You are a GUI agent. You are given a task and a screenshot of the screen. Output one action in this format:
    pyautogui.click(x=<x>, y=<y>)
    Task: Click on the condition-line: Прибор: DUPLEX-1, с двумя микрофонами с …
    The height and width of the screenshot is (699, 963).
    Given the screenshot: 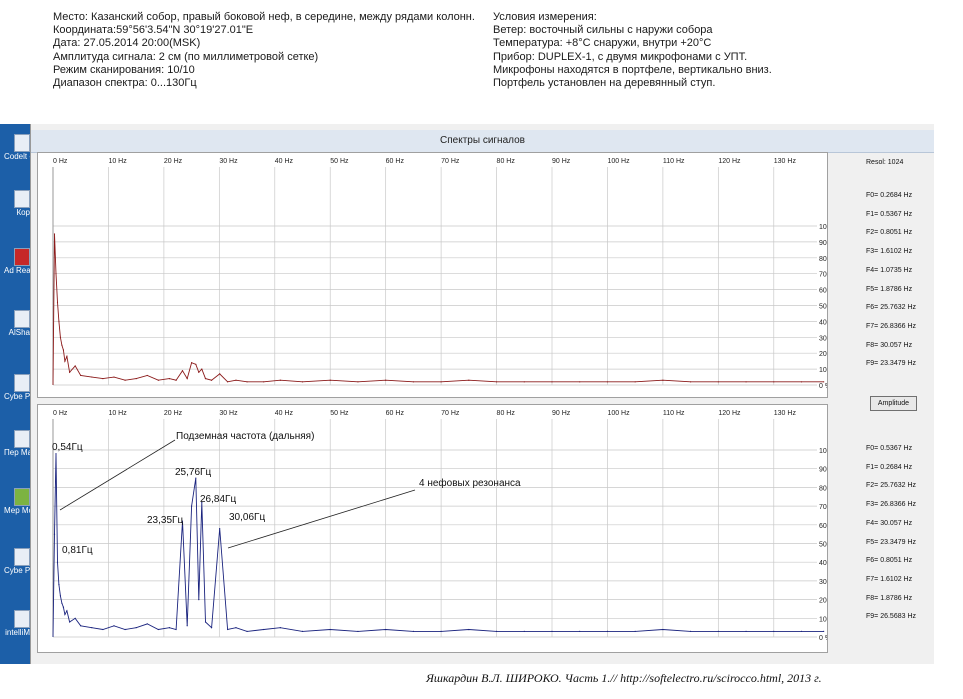 What is the action you would take?
    pyautogui.click(x=620, y=56)
    